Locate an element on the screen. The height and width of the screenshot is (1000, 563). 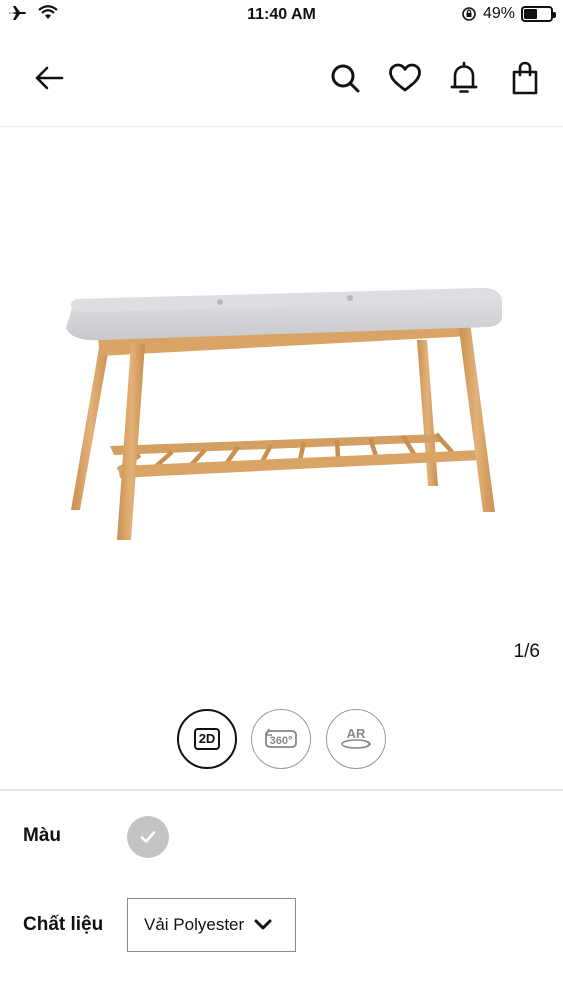
header-divider is located at coordinates (281, 126).